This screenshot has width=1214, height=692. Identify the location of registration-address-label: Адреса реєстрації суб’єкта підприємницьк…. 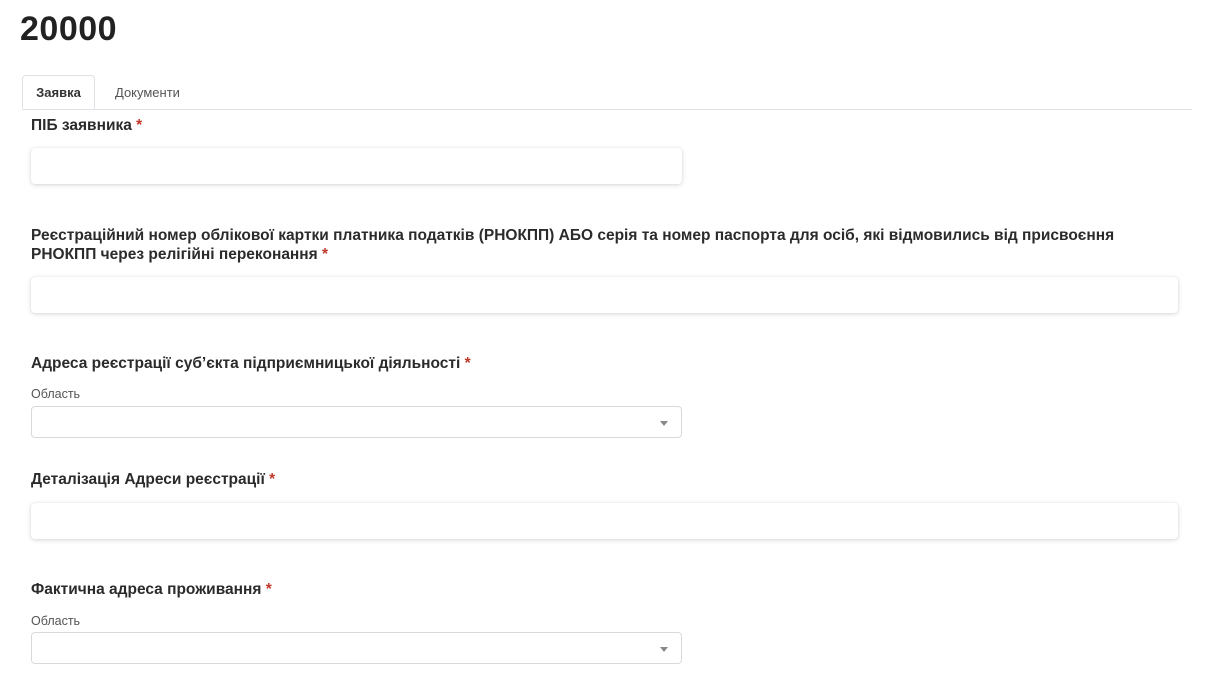
(251, 363).